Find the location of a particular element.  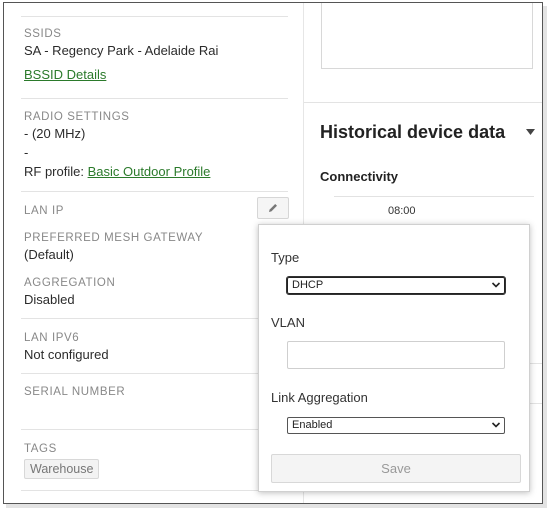

tags-section: TAGS Warehouse is located at coordinates (156, 461).